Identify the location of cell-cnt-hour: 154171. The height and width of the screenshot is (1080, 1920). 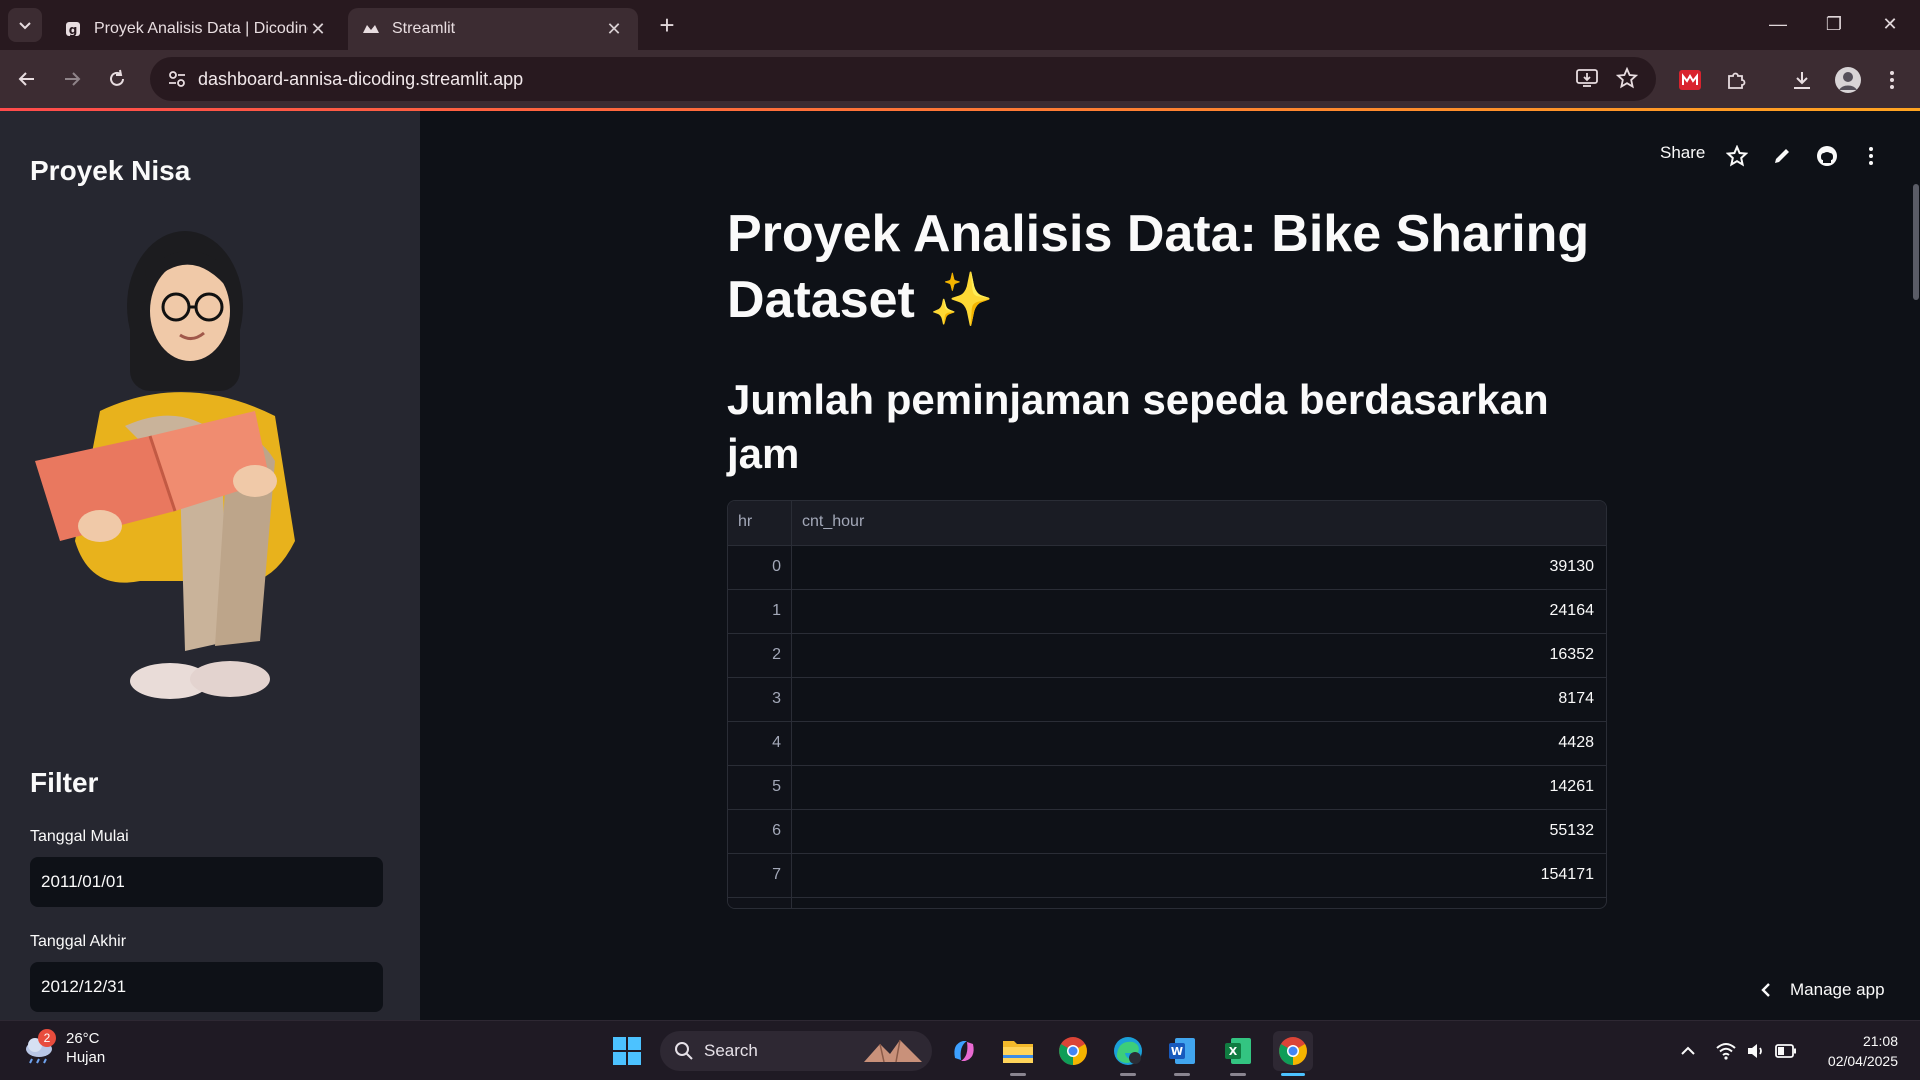
(1199, 875).